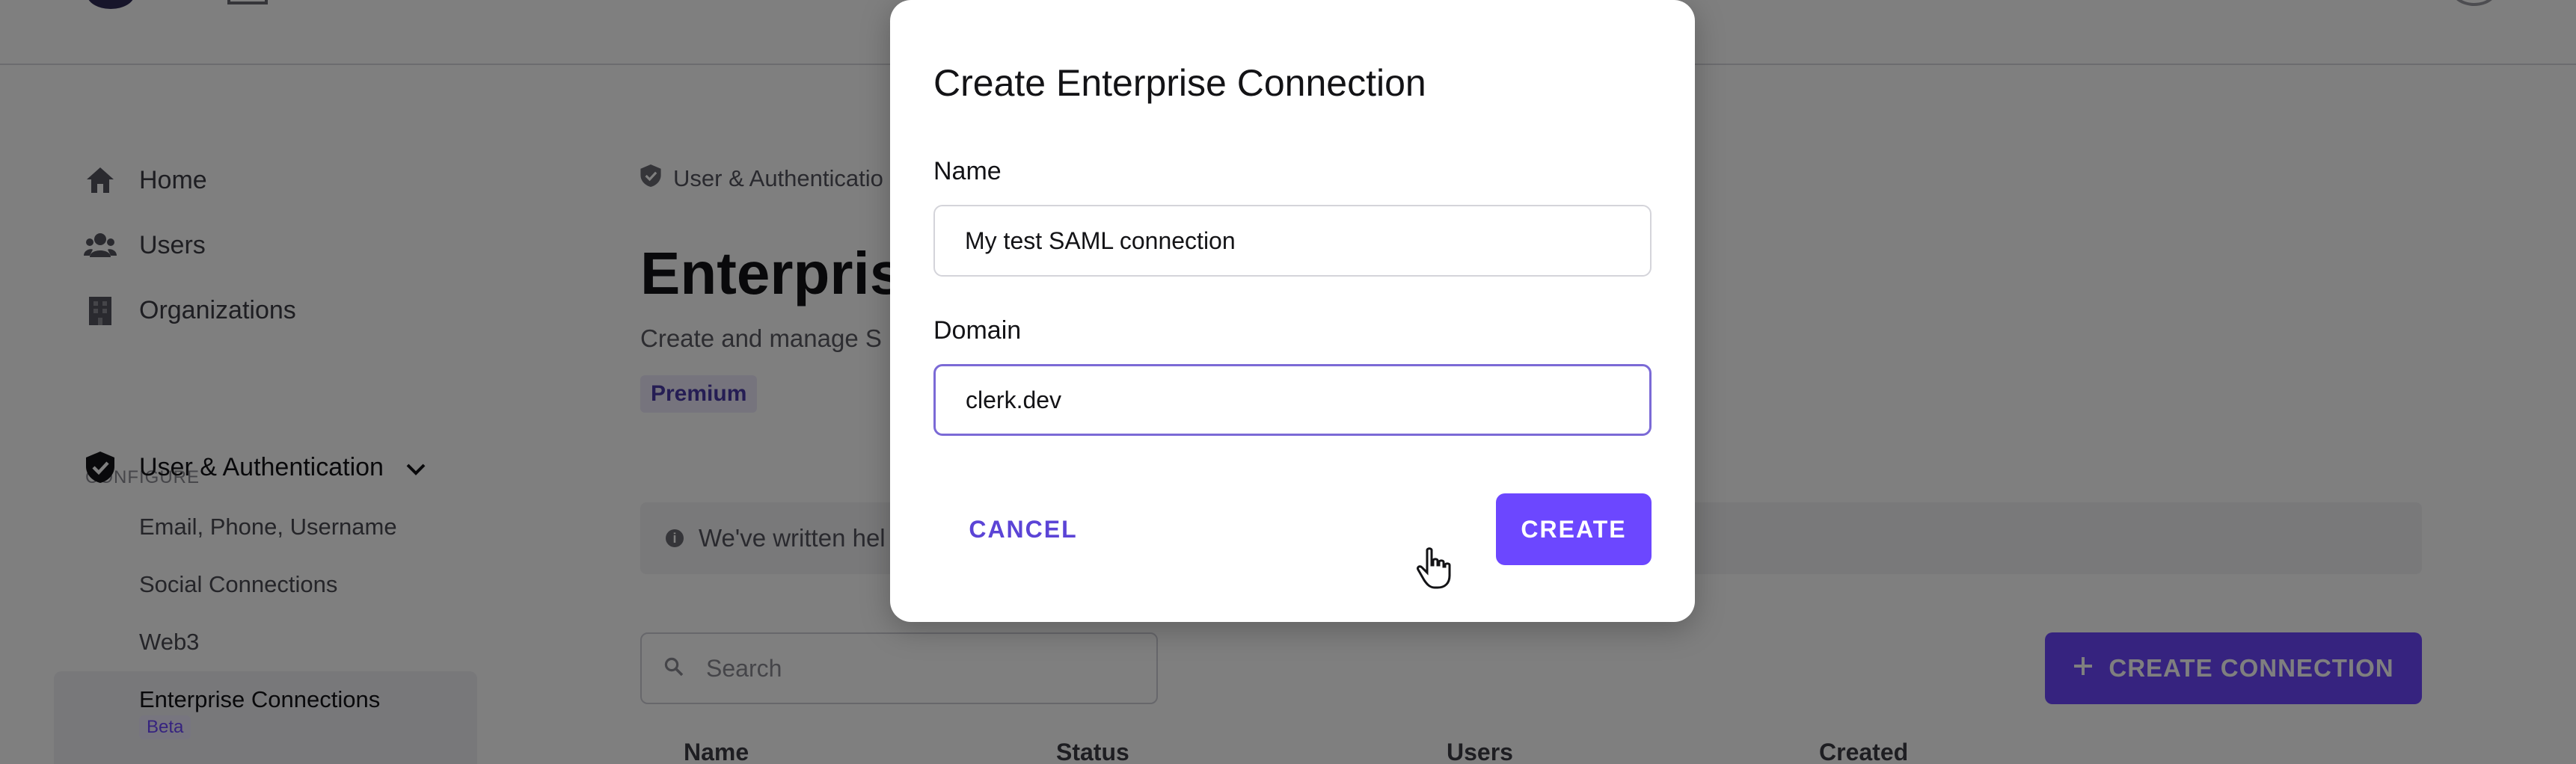 This screenshot has height=764, width=2576. What do you see at coordinates (1574, 529) in the screenshot?
I see `create-button: CREATE` at bounding box center [1574, 529].